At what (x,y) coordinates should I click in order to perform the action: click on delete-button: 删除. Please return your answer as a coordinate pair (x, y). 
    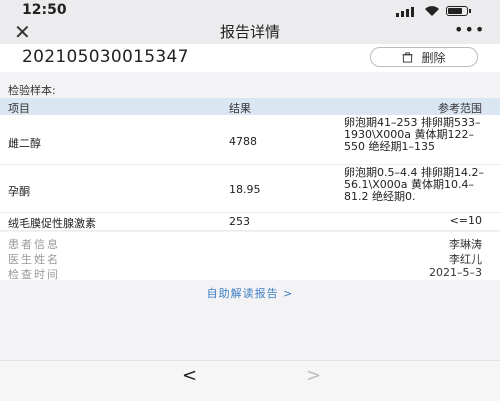
    Looking at the image, I should click on (424, 57).